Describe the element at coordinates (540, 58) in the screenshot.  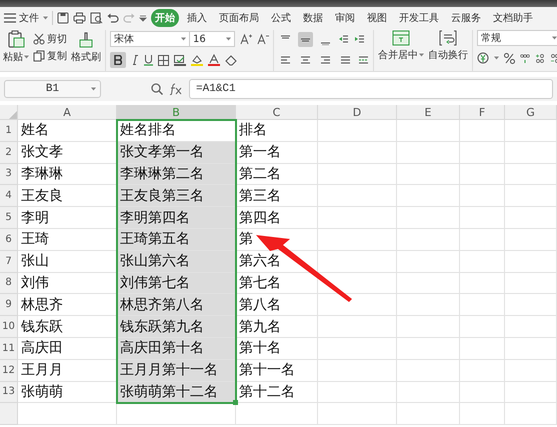
I see `increase-decimal-icon` at that location.